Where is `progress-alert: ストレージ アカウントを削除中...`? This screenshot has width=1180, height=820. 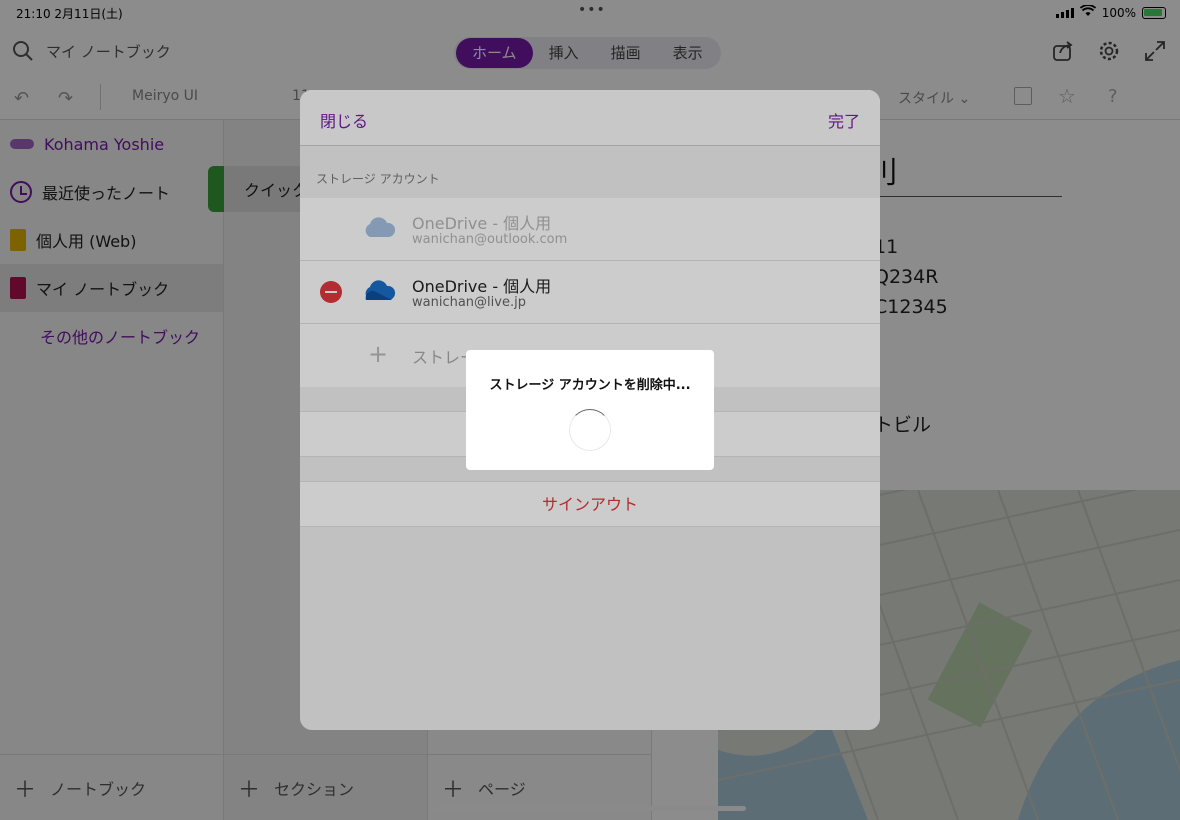
progress-alert: ストレージ アカウントを削除中... is located at coordinates (590, 410).